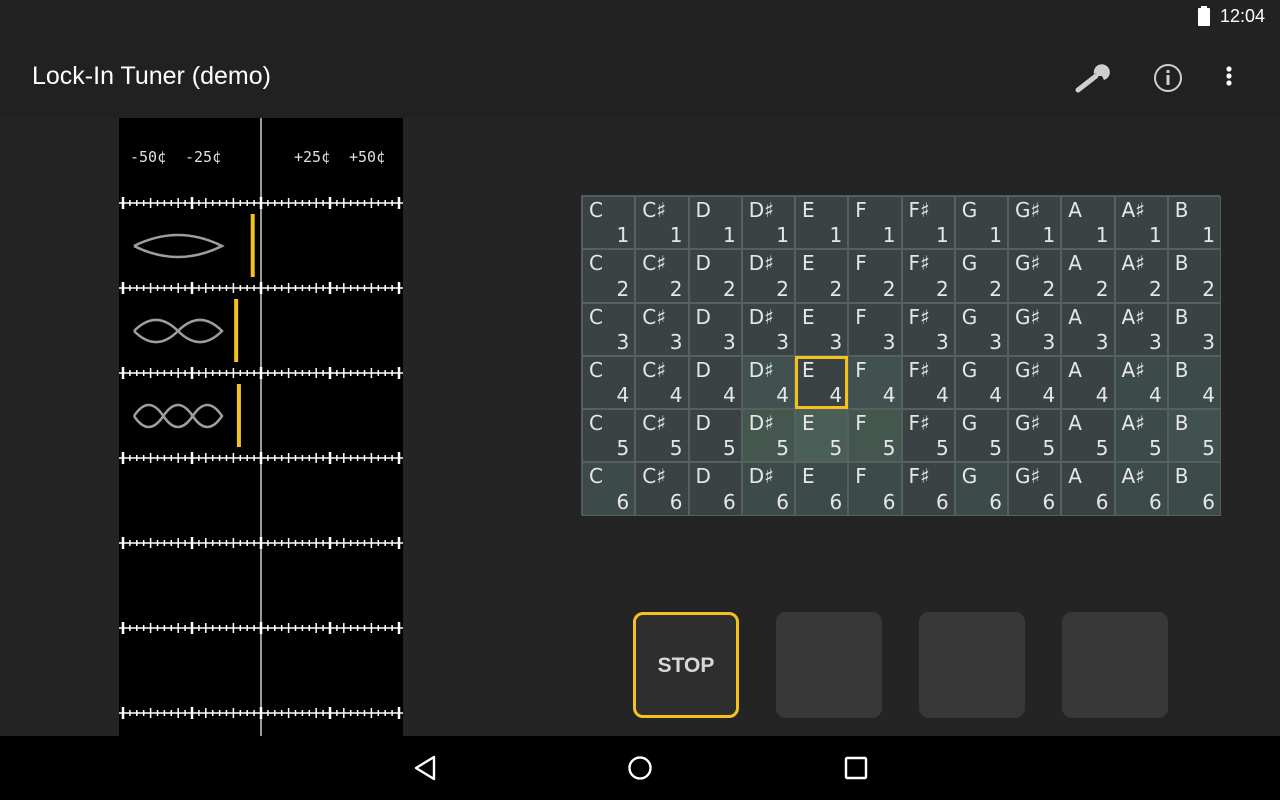 The width and height of the screenshot is (1280, 800). Describe the element at coordinates (1088, 223) in the screenshot. I see `note-cell: A1` at that location.